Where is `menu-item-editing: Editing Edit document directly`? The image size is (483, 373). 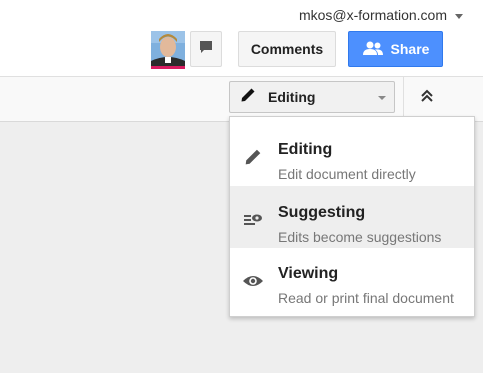
menu-item-editing: Editing Edit document directly is located at coordinates (352, 154).